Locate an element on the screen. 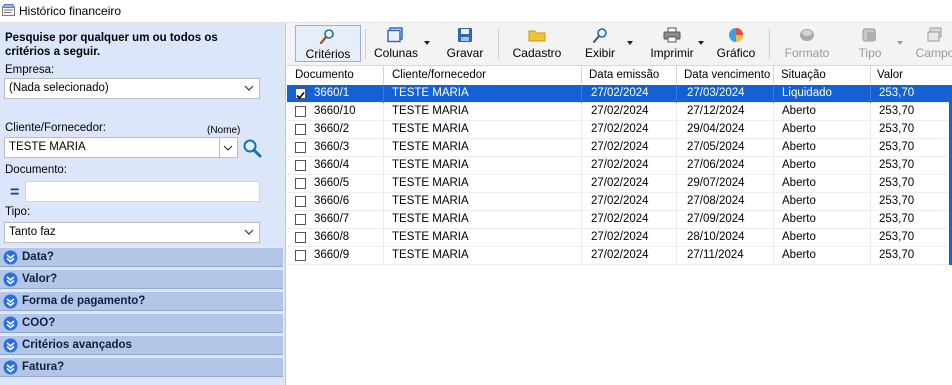 This screenshot has height=385, width=952. grafico-button: Gráfico is located at coordinates (736, 43).